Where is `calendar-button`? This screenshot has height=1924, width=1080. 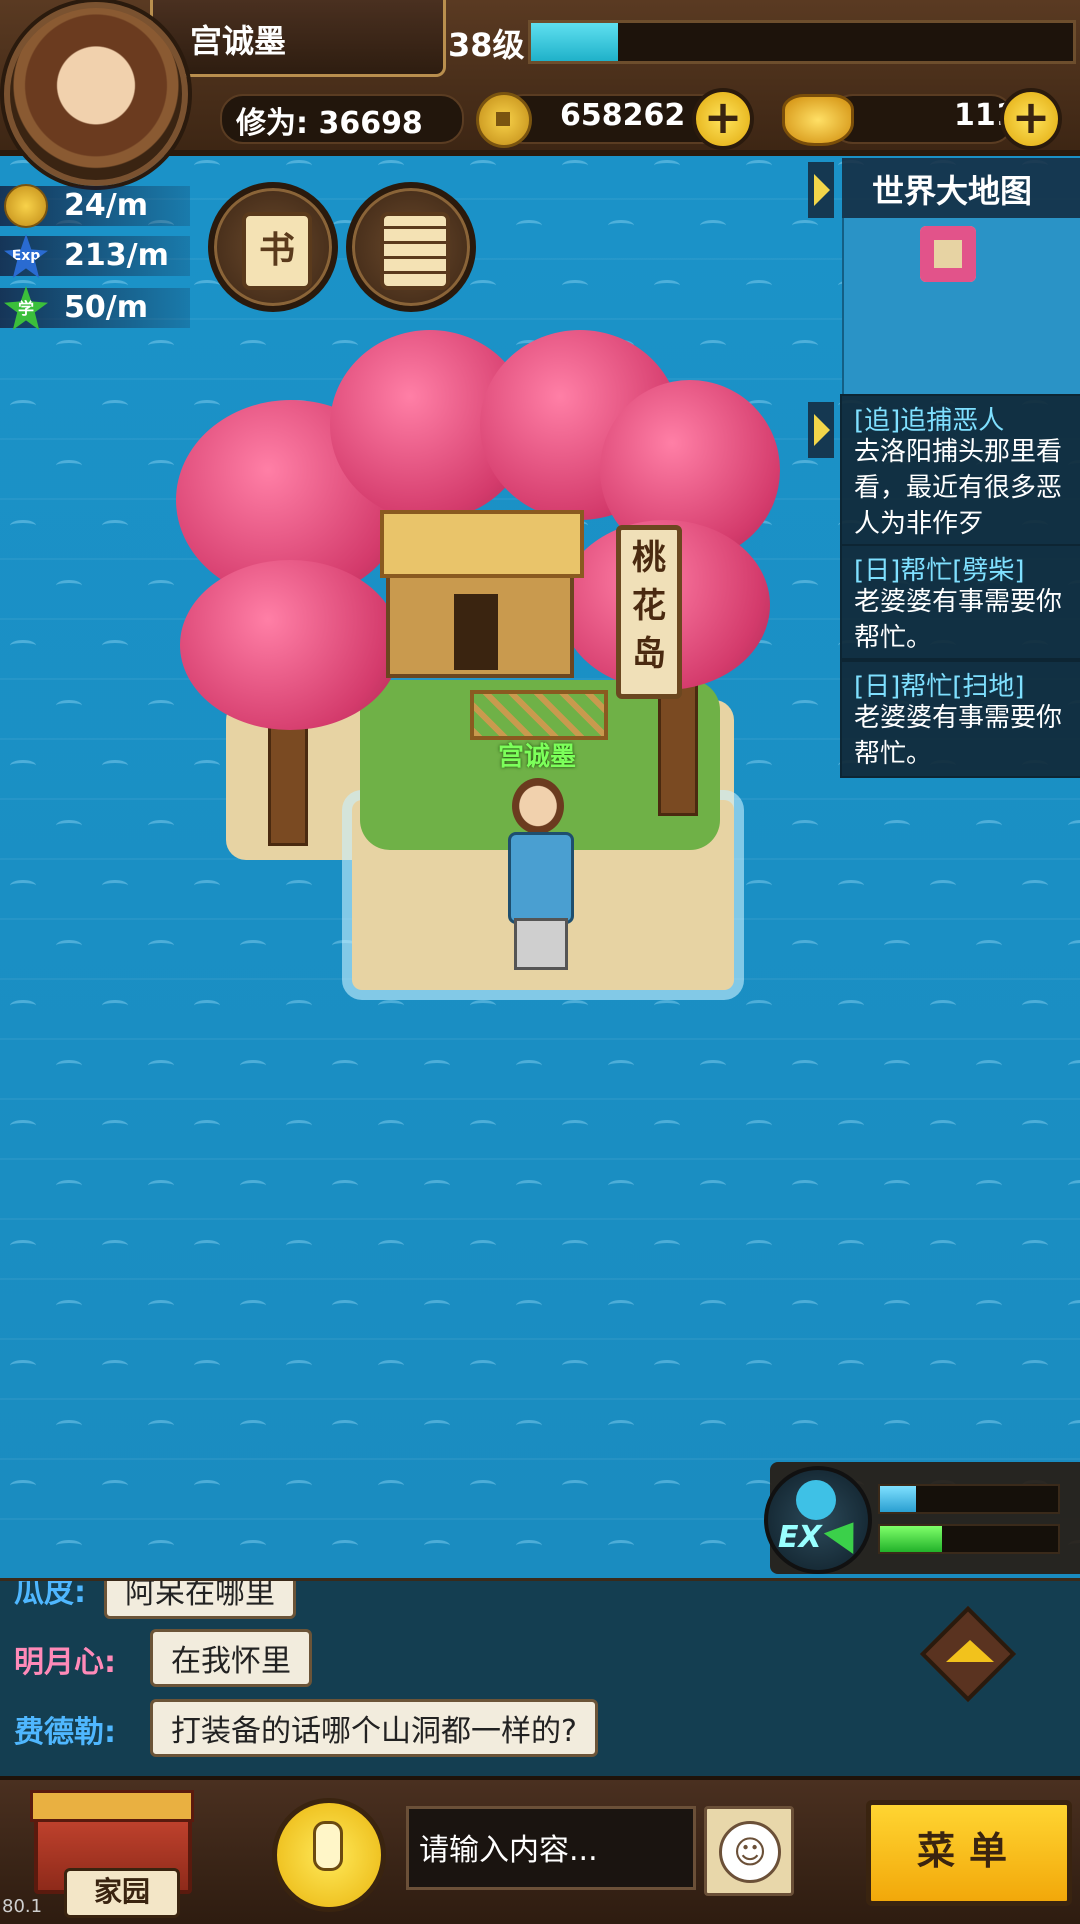
calendar-button is located at coordinates (411, 247).